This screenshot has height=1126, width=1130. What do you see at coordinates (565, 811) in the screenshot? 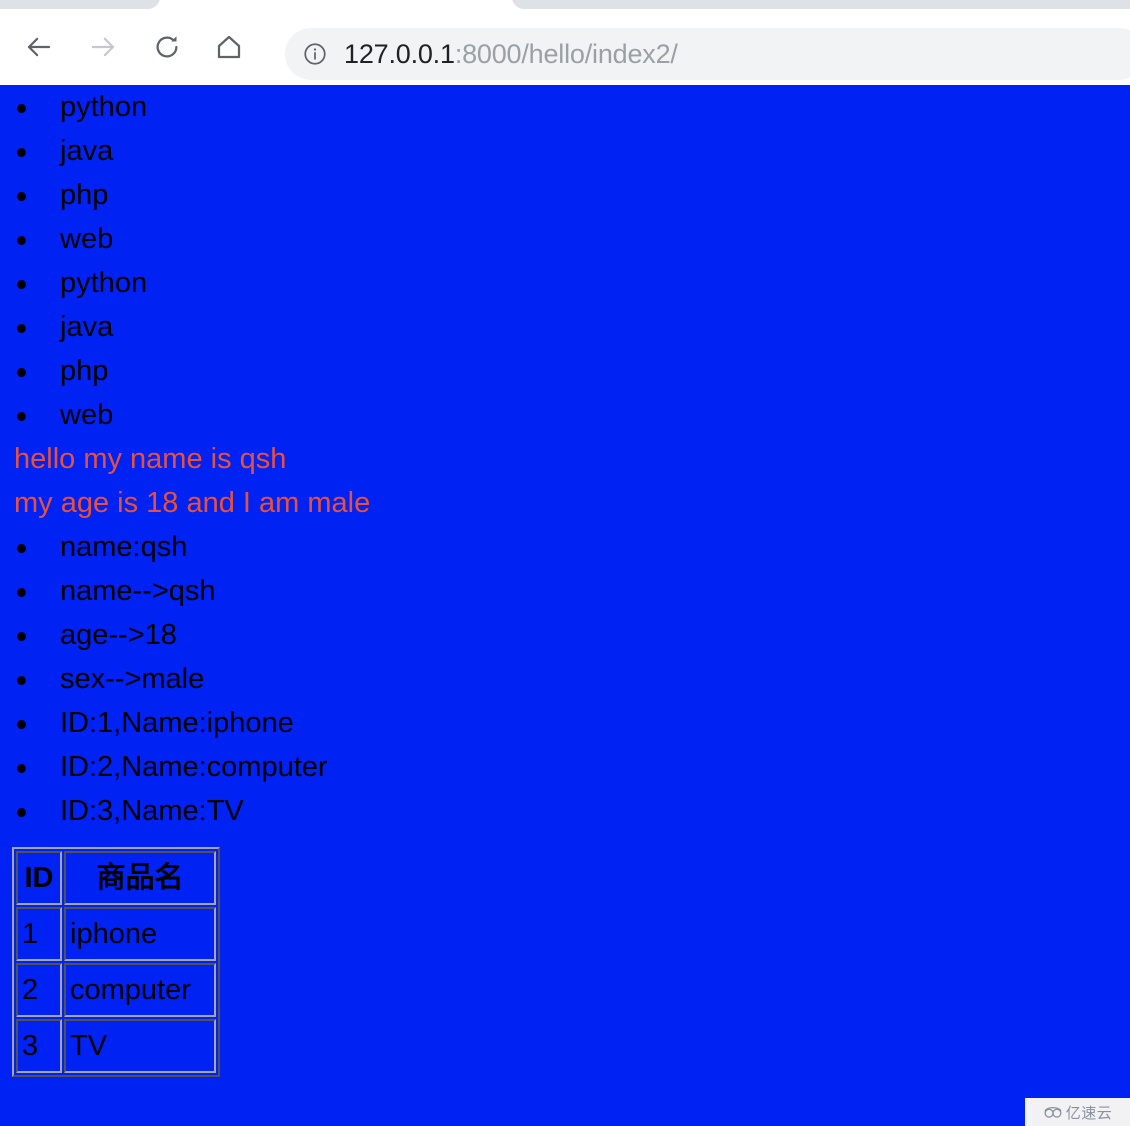
I see `list-item: ID:3,Name:TV` at bounding box center [565, 811].